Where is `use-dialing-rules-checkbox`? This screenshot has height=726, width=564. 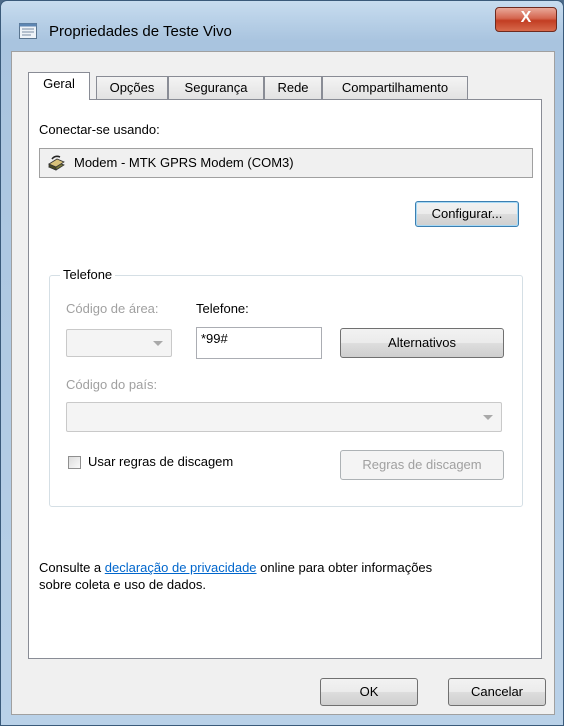
use-dialing-rules-checkbox is located at coordinates (74, 462).